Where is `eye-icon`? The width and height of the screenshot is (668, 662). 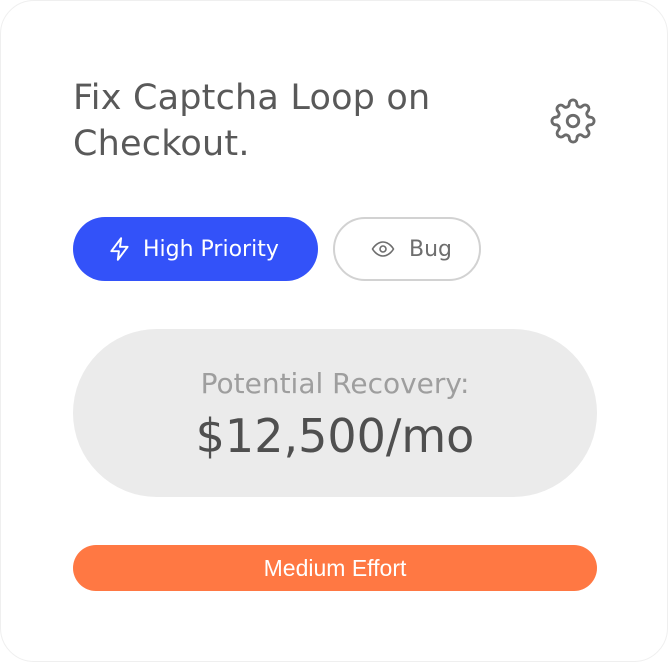
eye-icon is located at coordinates (383, 249).